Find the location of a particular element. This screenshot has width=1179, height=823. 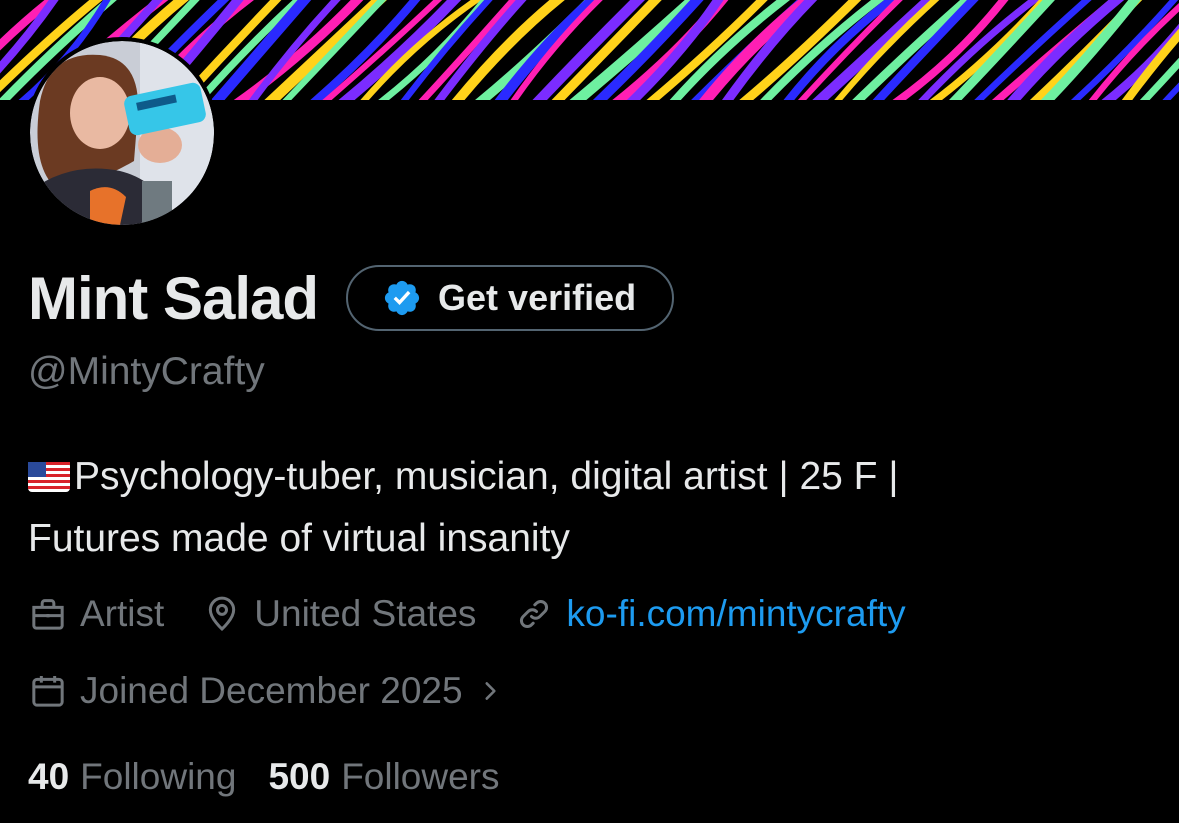

calendar-icon is located at coordinates (48, 691).